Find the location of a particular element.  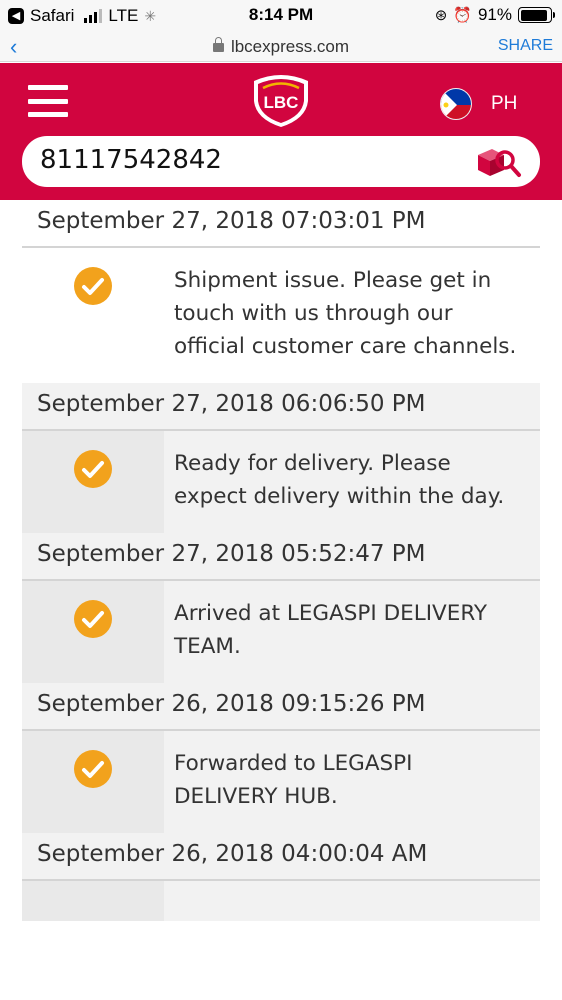

timeline-entry: Arrived at LEGASPI DELIVERY TEAM. is located at coordinates (281, 632).